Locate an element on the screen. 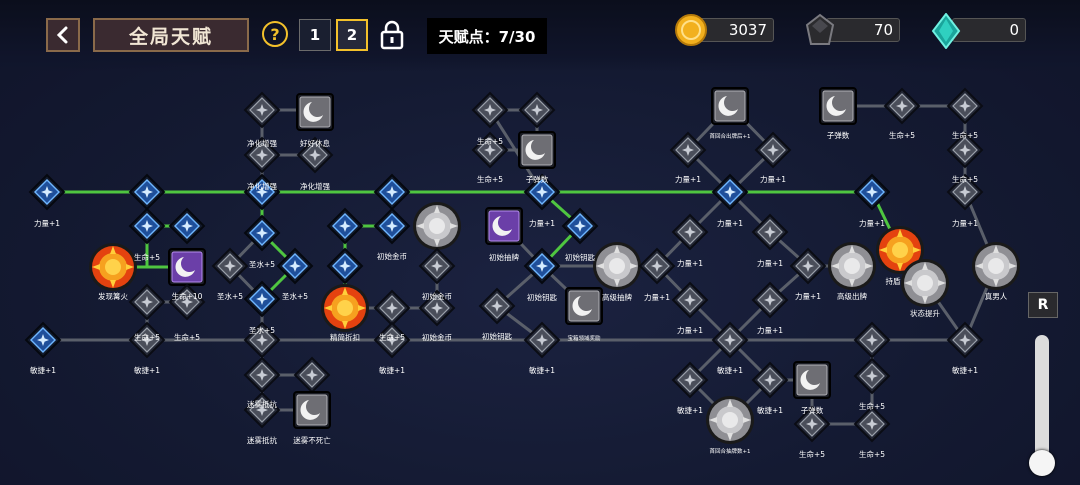  zoom-slider-knob is located at coordinates (1042, 463).